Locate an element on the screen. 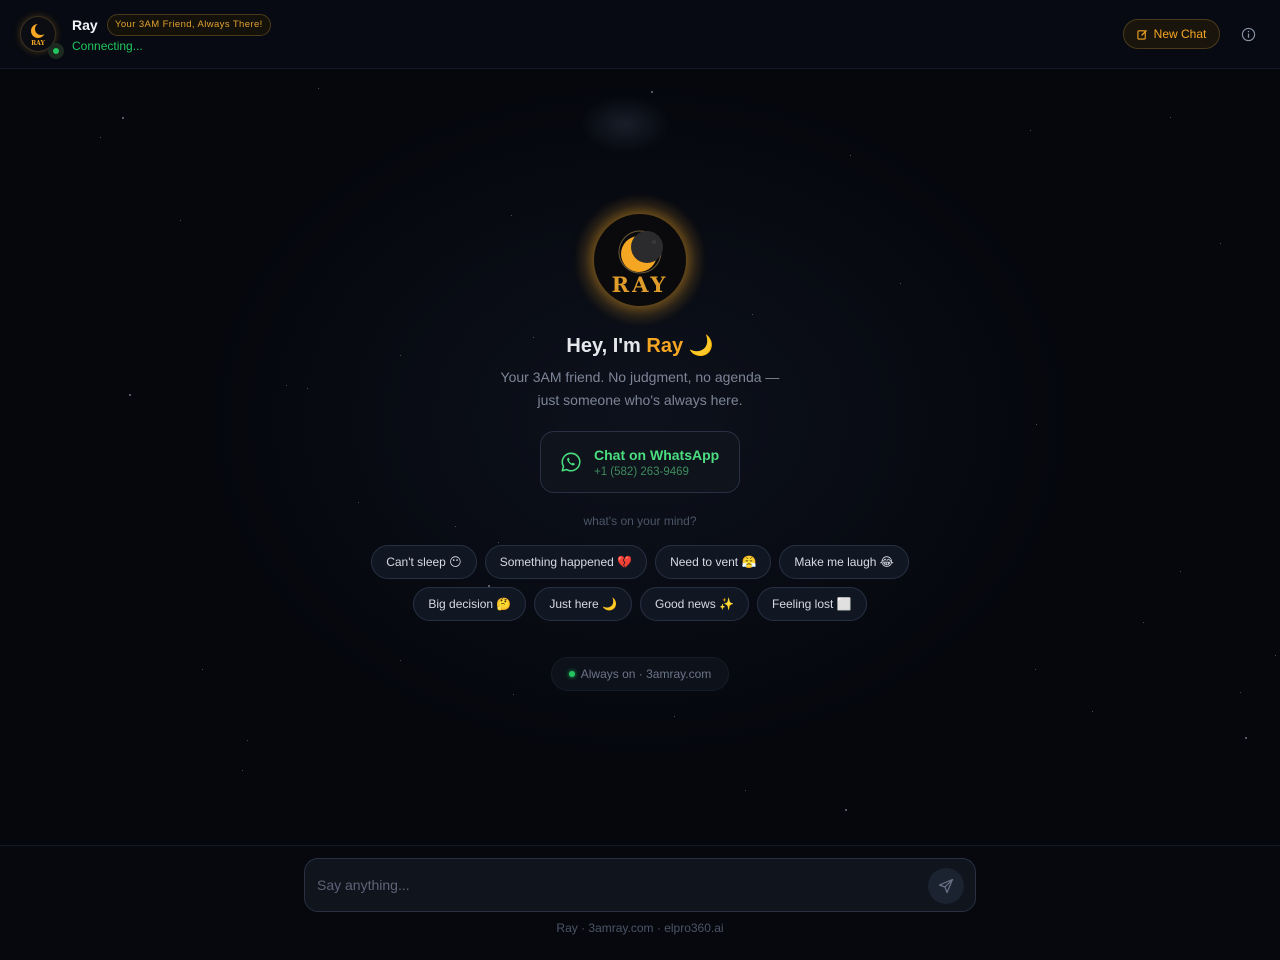 The image size is (1280, 960). footer-credits: Ray · 3amray.com · elpro360.ai is located at coordinates (640, 928).